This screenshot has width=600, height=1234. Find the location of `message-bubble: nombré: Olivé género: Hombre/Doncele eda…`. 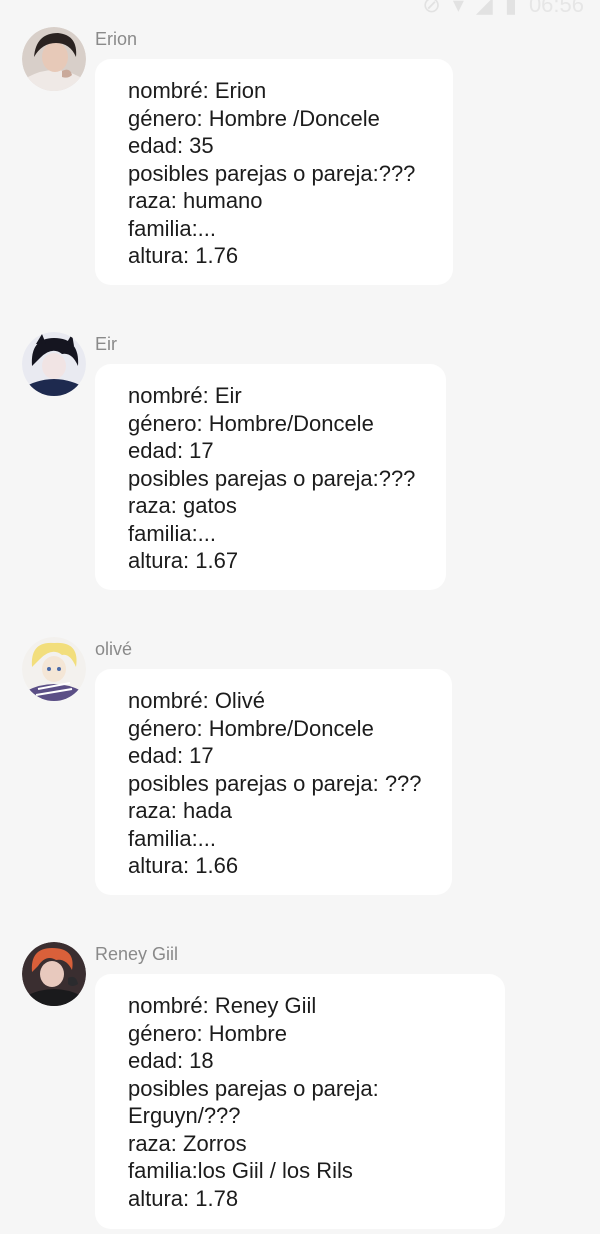

message-bubble: nombré: Olivé género: Hombre/Doncele eda… is located at coordinates (273, 782).